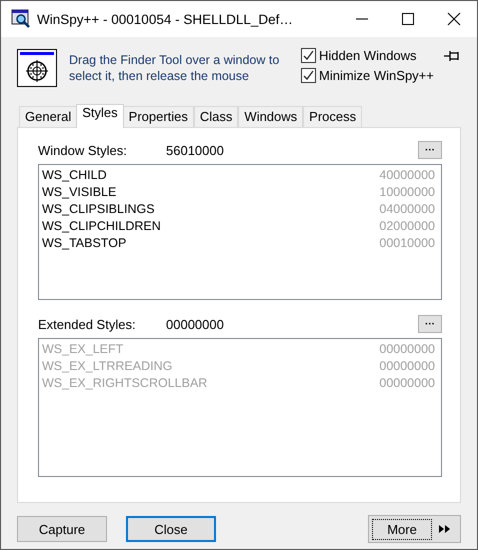 This screenshot has height=550, width=478. What do you see at coordinates (195, 324) in the screenshot?
I see `style-value: 00000000` at bounding box center [195, 324].